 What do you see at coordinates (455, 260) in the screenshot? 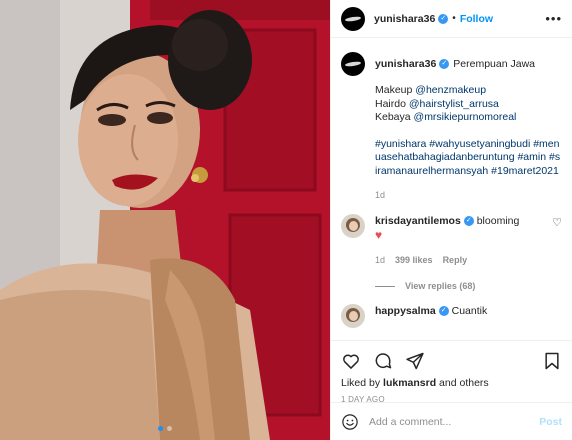
I see `reply-button: Reply` at bounding box center [455, 260].